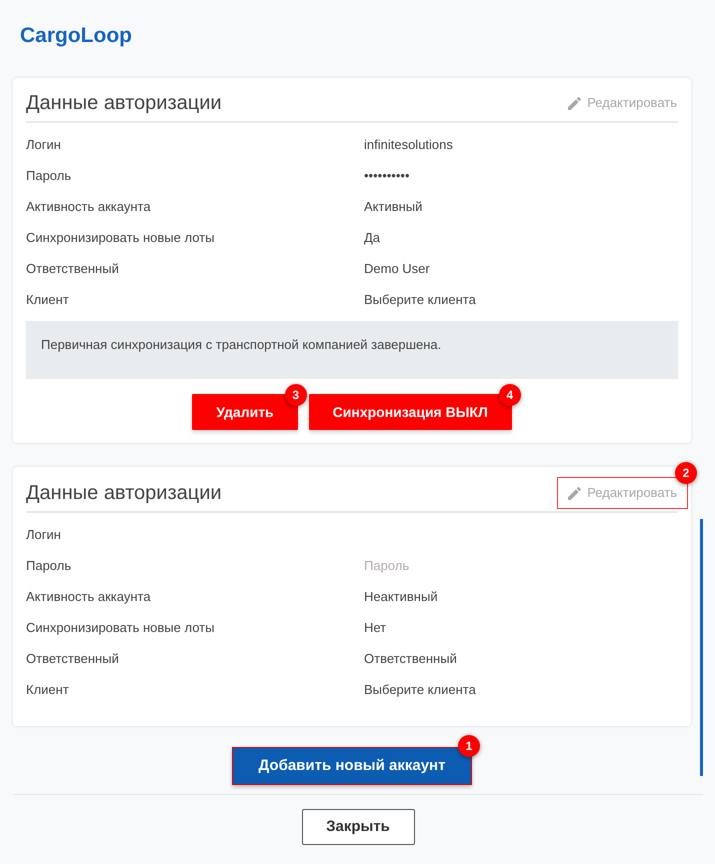 The image size is (715, 864). I want to click on scrollbar-thumb, so click(701, 647).